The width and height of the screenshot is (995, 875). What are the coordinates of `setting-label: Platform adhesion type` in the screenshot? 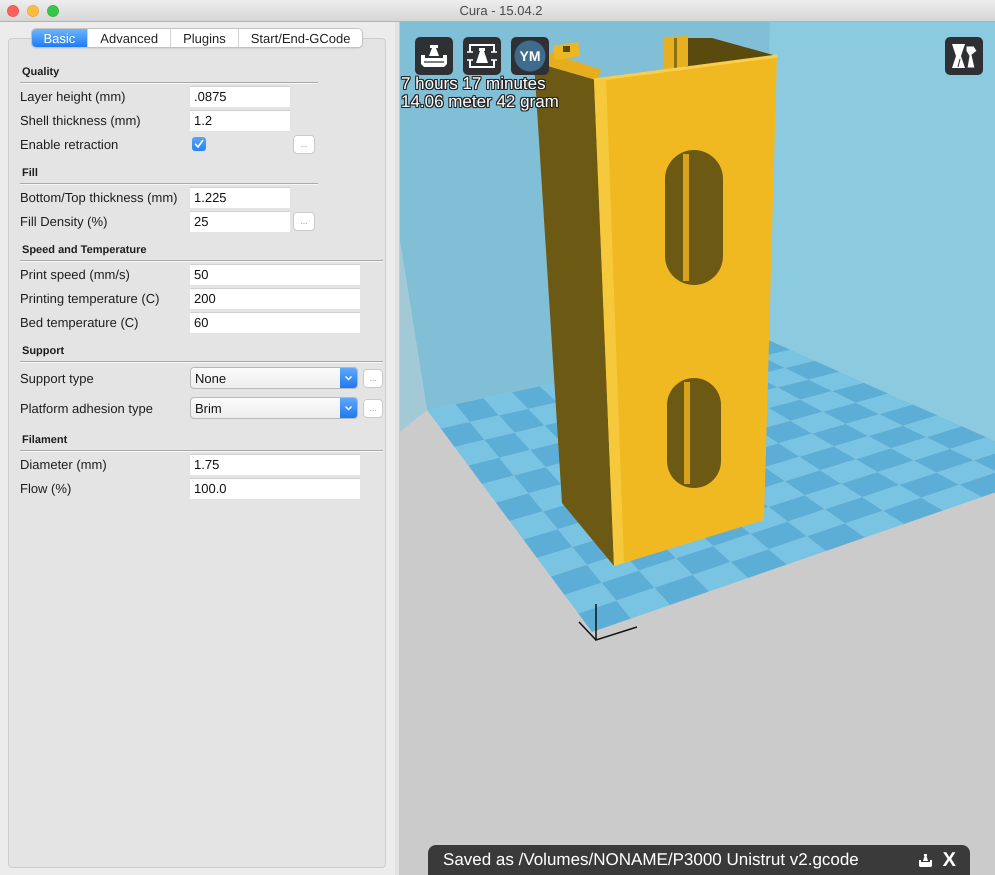 It's located at (87, 408).